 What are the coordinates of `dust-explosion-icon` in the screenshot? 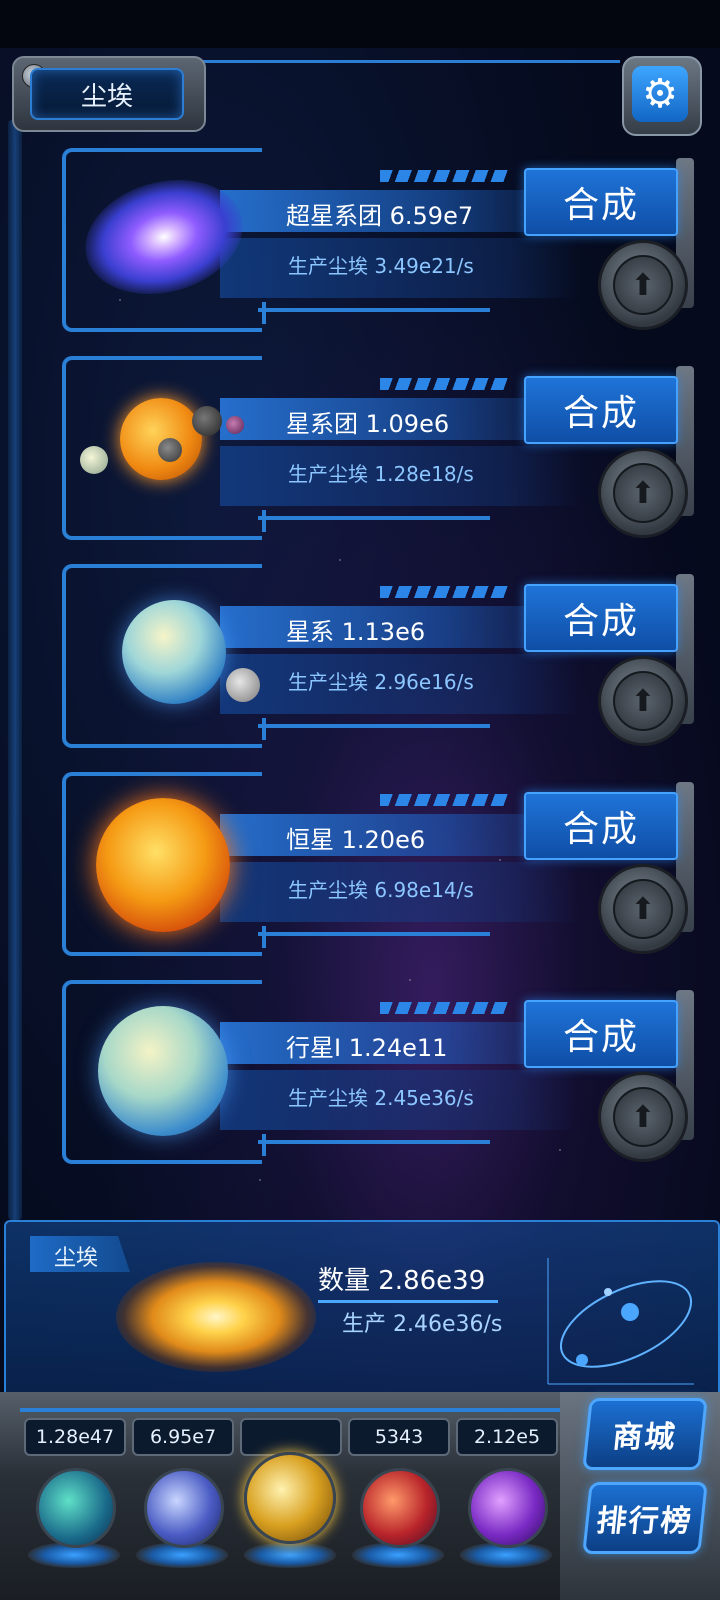 It's located at (216, 1317).